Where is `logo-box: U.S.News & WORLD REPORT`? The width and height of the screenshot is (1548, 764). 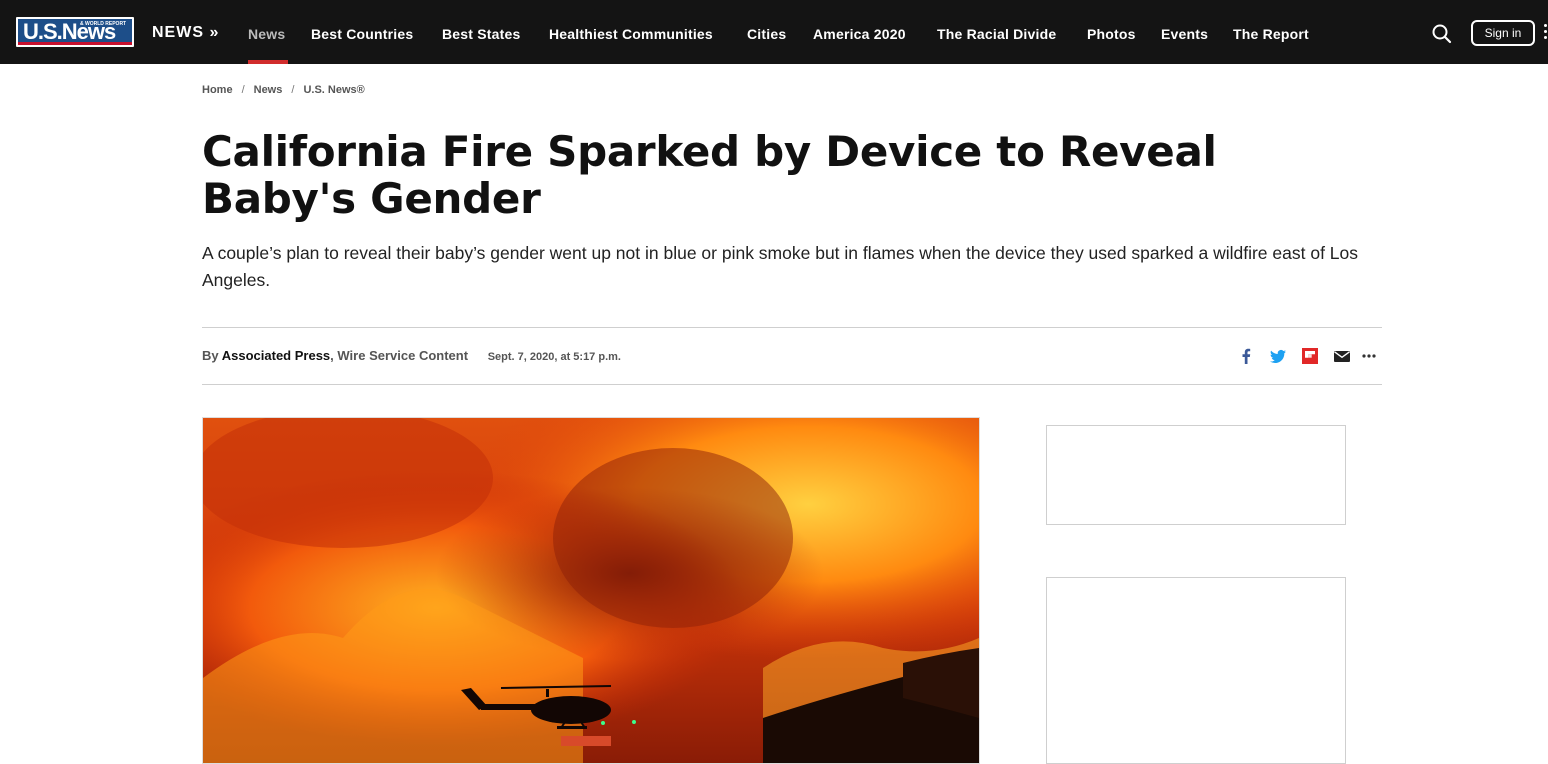 logo-box: U.S.News & WORLD REPORT is located at coordinates (75, 32).